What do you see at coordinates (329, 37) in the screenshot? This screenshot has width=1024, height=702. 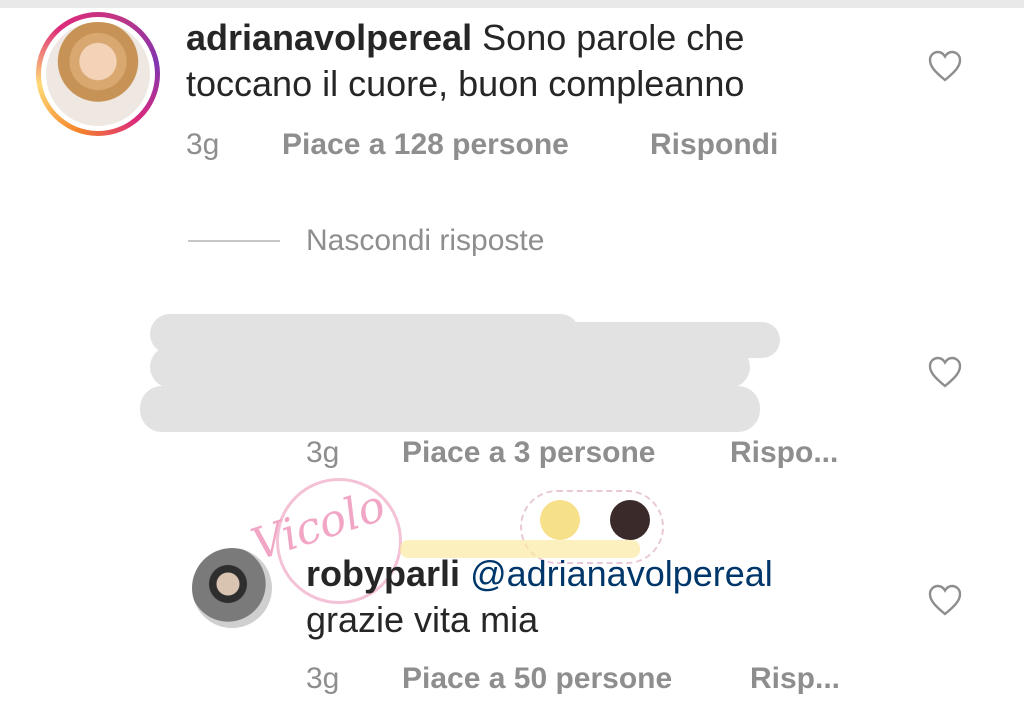 I see `comment-1-username: adrianavolpereal` at bounding box center [329, 37].